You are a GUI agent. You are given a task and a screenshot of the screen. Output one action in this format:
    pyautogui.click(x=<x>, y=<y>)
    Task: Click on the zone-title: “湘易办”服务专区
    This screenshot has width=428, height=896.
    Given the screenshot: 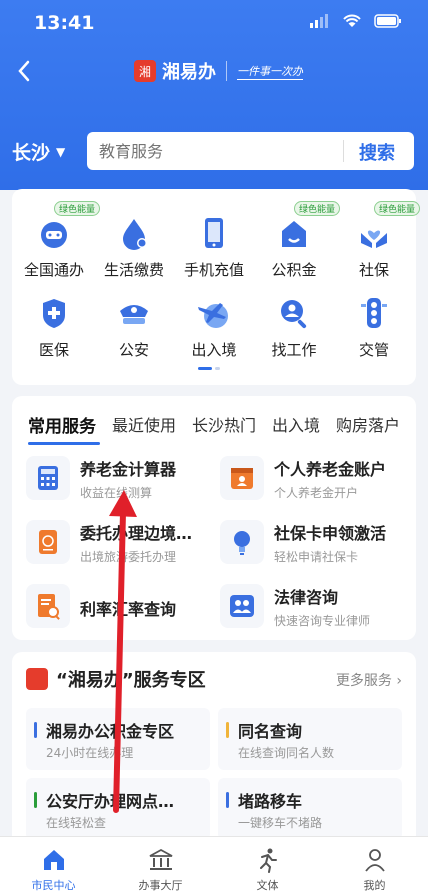 What is the action you would take?
    pyautogui.click(x=131, y=680)
    